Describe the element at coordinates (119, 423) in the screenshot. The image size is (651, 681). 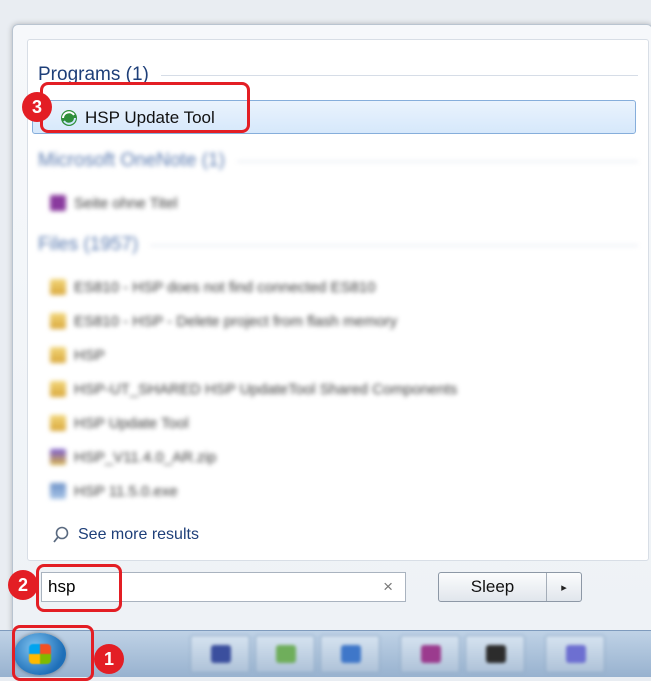
I see `file-result-item: HSP Update Tool` at that location.